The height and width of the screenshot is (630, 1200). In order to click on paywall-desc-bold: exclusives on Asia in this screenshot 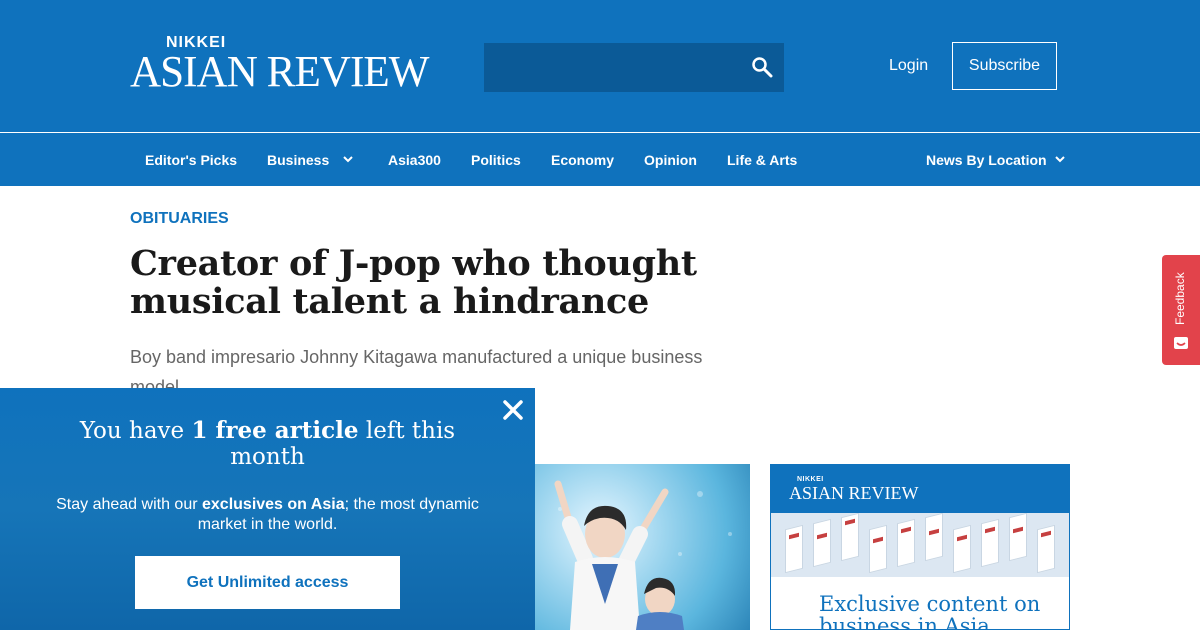, I will do `click(273, 504)`.